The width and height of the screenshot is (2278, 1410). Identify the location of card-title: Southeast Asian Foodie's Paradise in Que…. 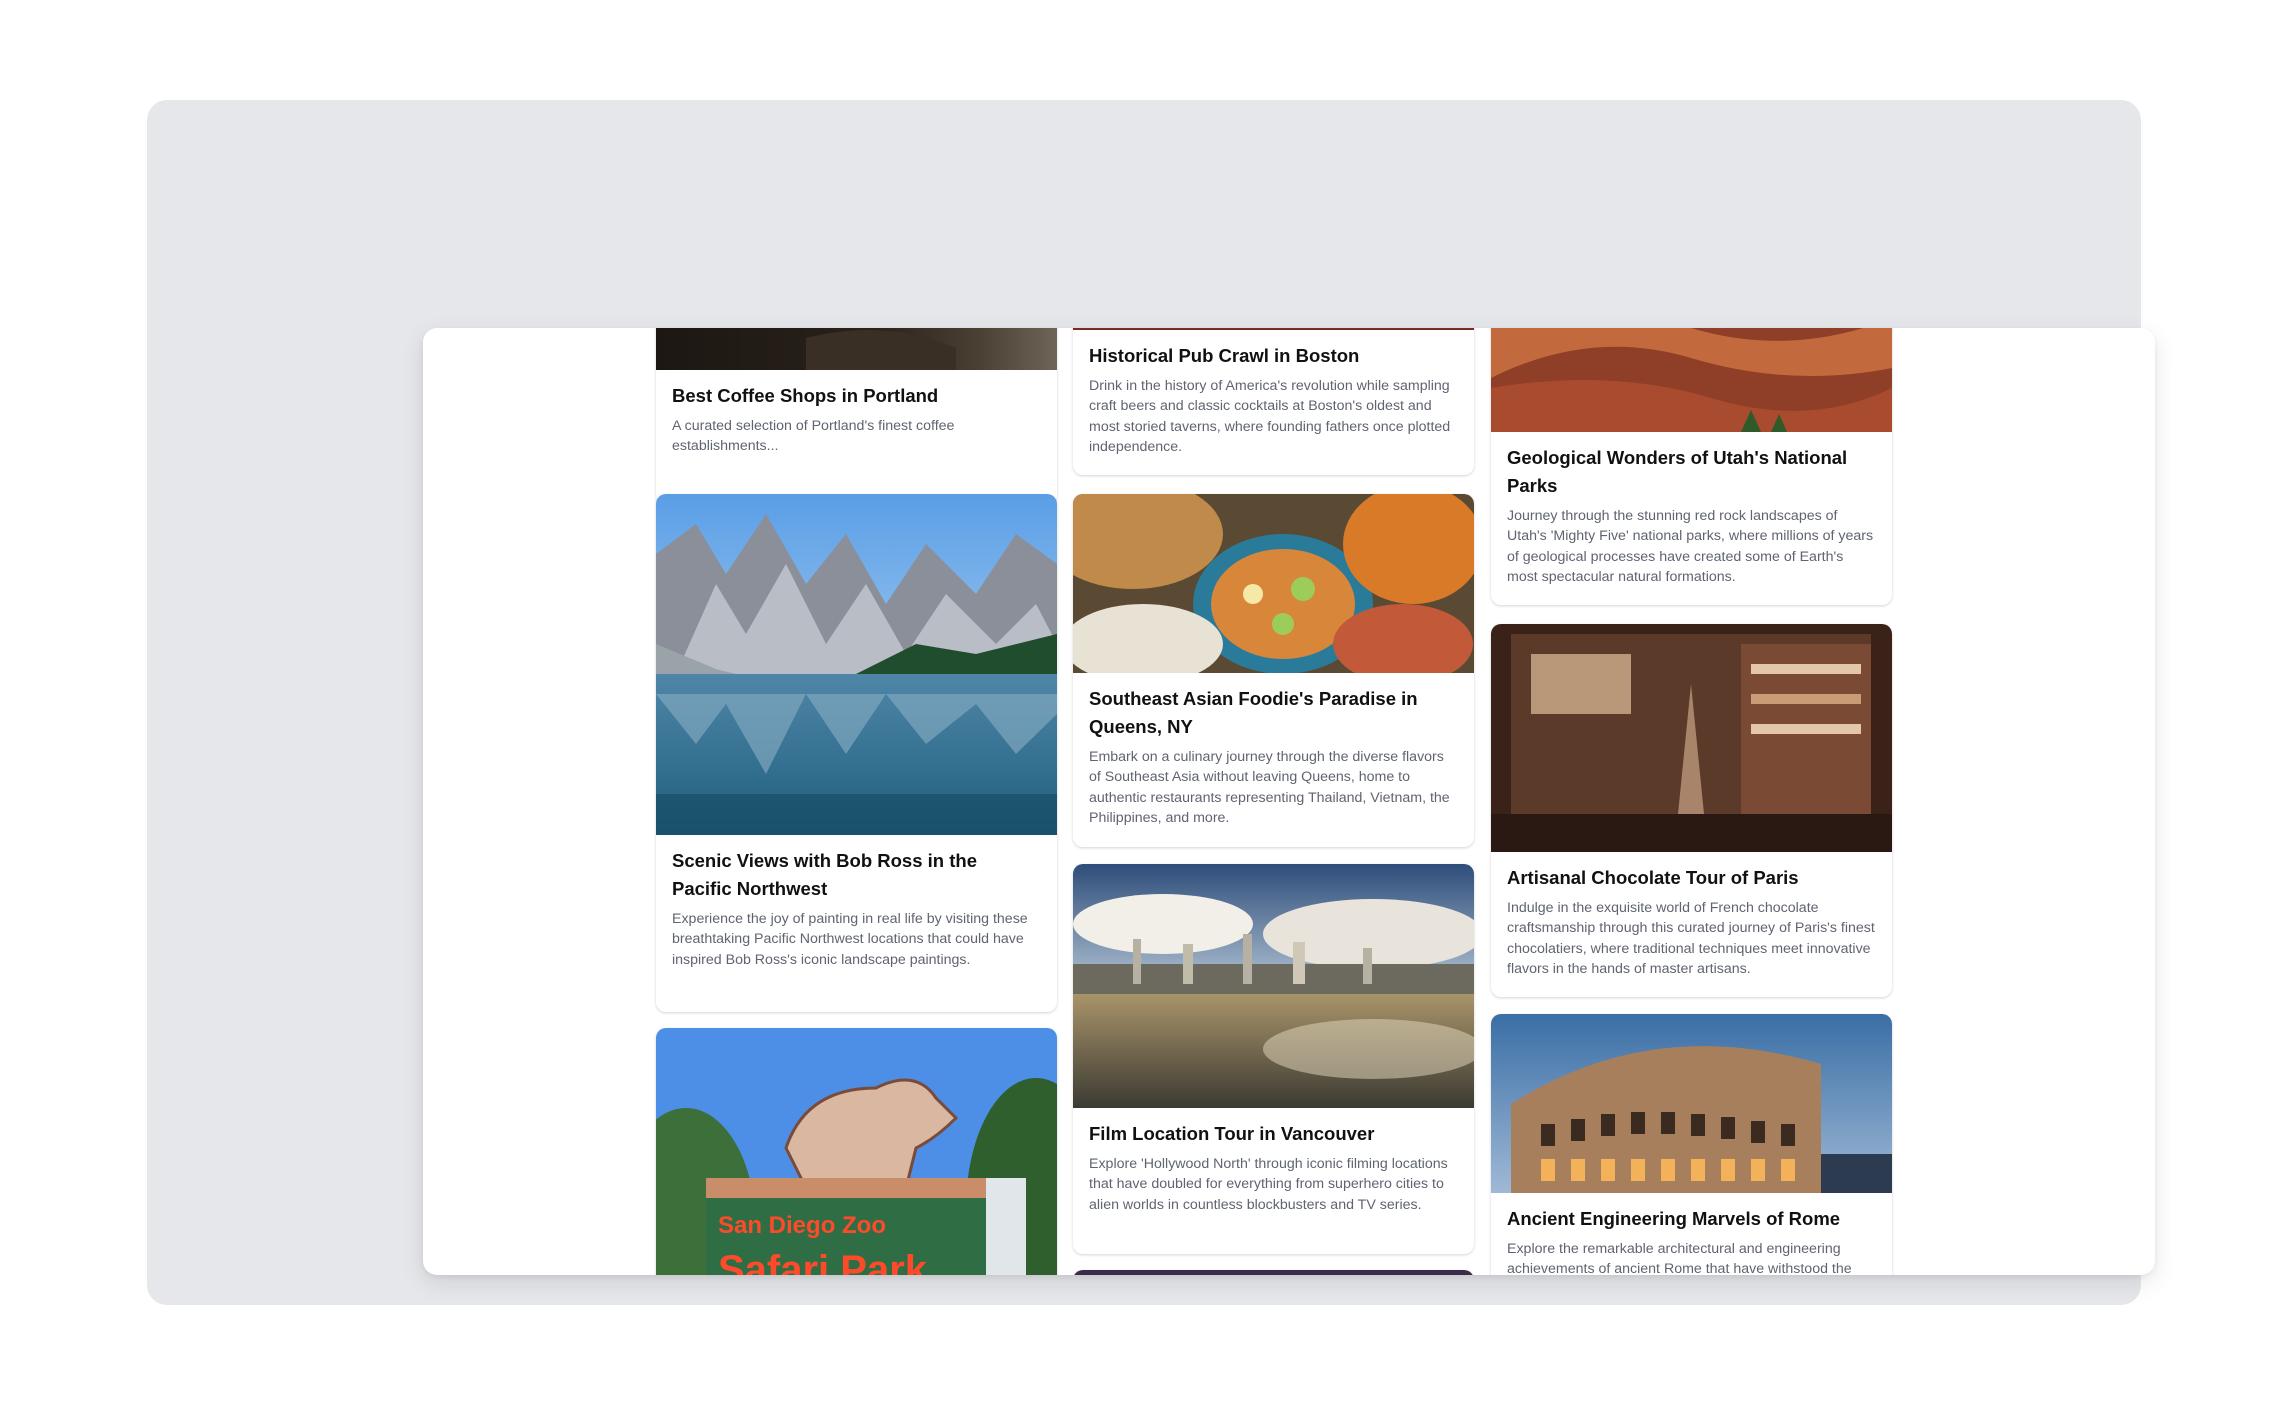
(1273, 713).